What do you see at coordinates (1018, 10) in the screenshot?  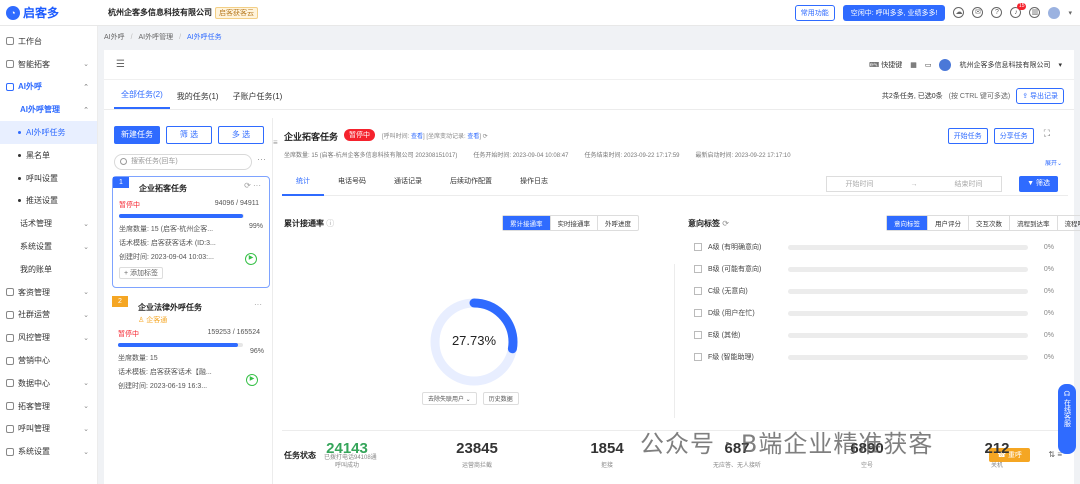 I see `bell-icon: ♪ 15` at bounding box center [1018, 10].